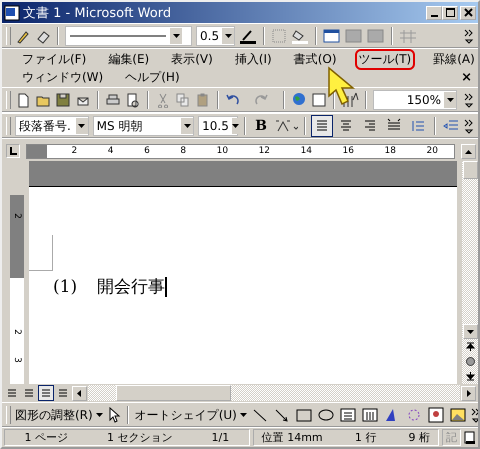 The width and height of the screenshot is (480, 449). What do you see at coordinates (347, 415) in the screenshot?
I see `text-box-icon` at bounding box center [347, 415].